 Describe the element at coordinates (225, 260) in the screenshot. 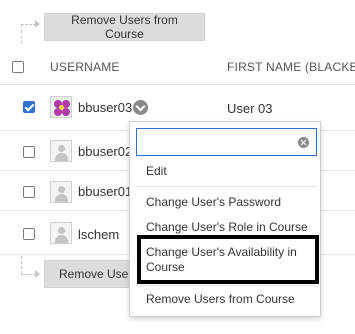

I see `menu-item-change-availability: Change User's Availability in Course` at that location.